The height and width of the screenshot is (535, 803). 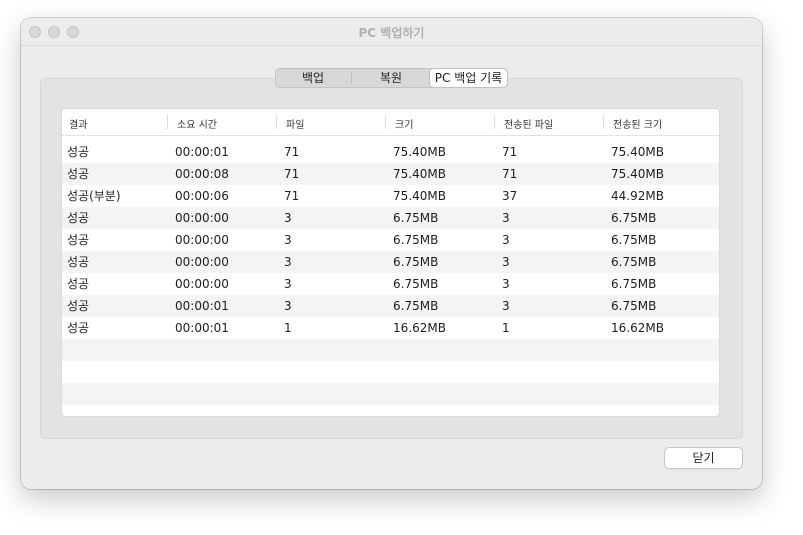 I want to click on cell-transferred-size: 16.62MB, so click(x=637, y=328).